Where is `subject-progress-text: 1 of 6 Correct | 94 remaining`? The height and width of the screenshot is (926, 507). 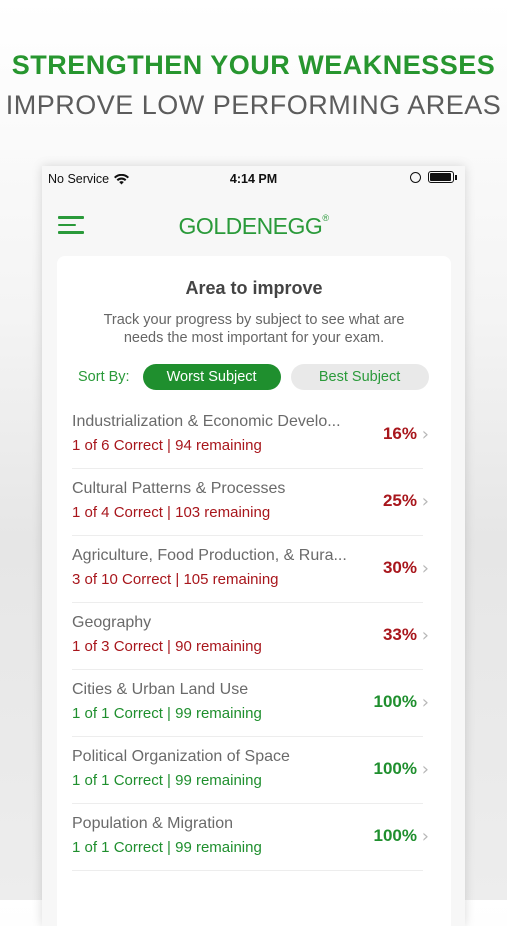
subject-progress-text: 1 of 6 Correct | 94 remaining is located at coordinates (167, 445).